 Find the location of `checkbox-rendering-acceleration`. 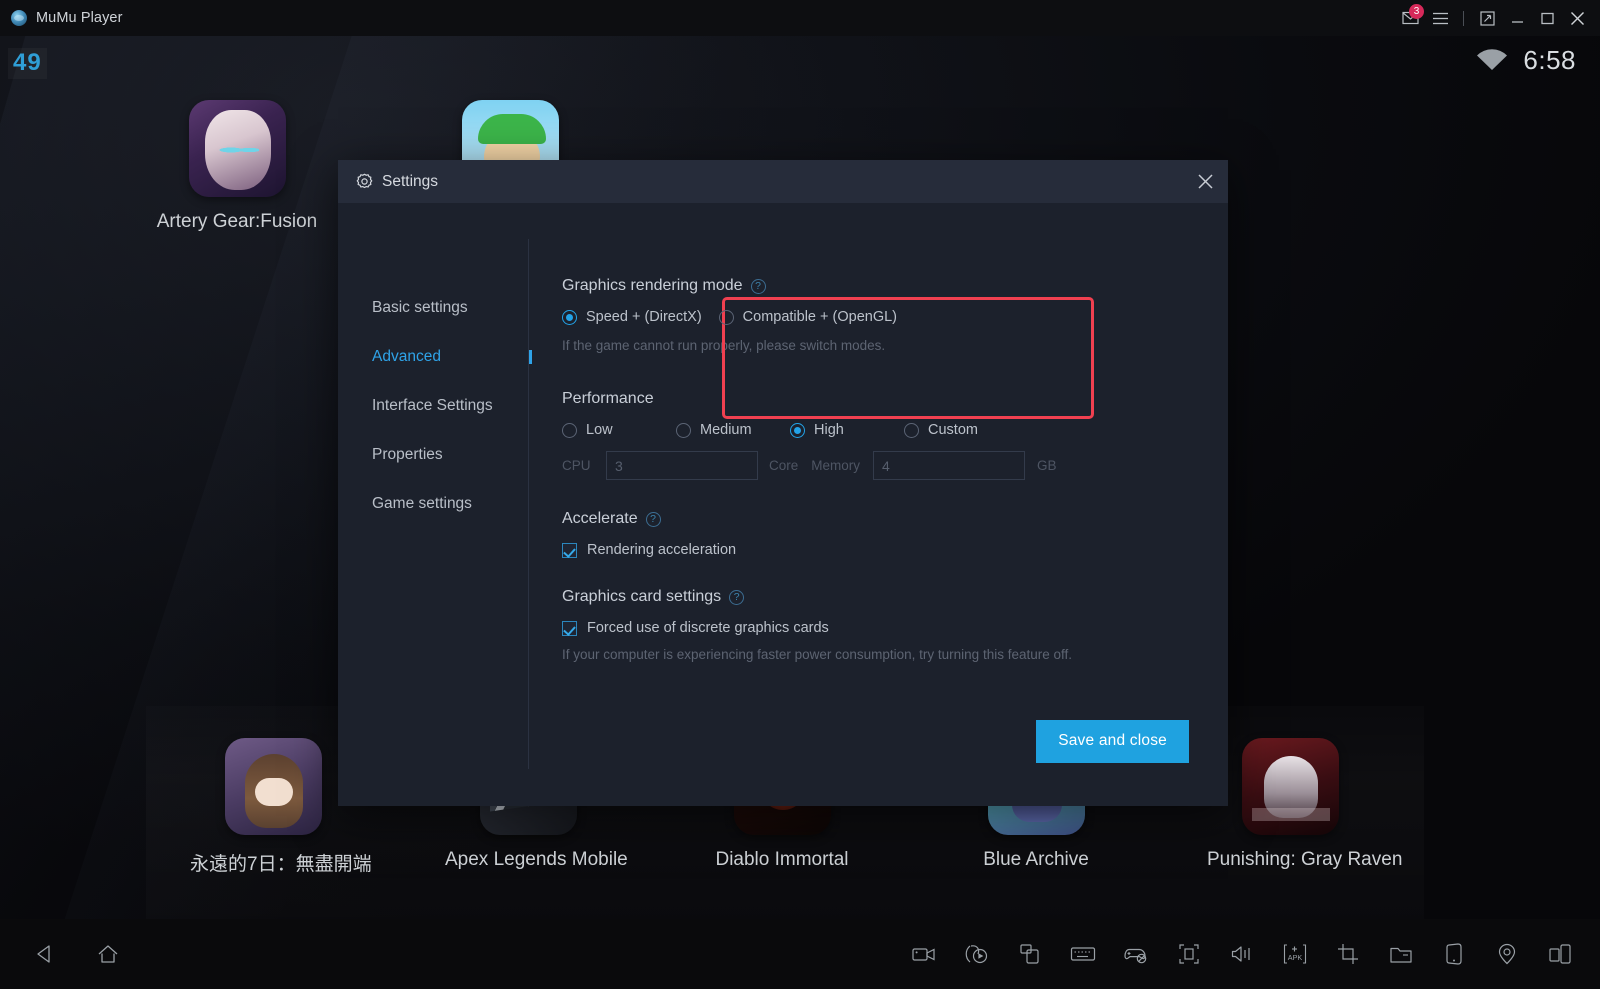

checkbox-rendering-acceleration is located at coordinates (569, 550).